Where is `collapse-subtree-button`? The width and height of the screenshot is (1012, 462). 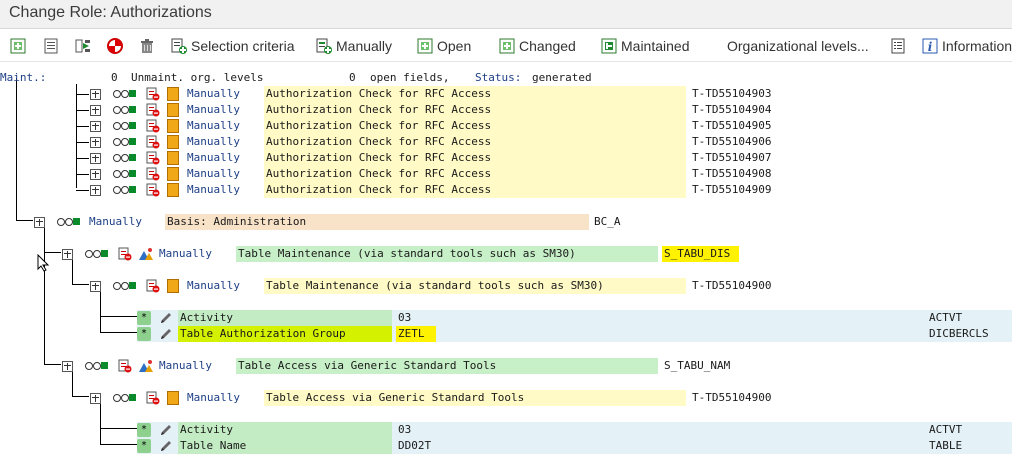
collapse-subtree-button is located at coordinates (51, 46).